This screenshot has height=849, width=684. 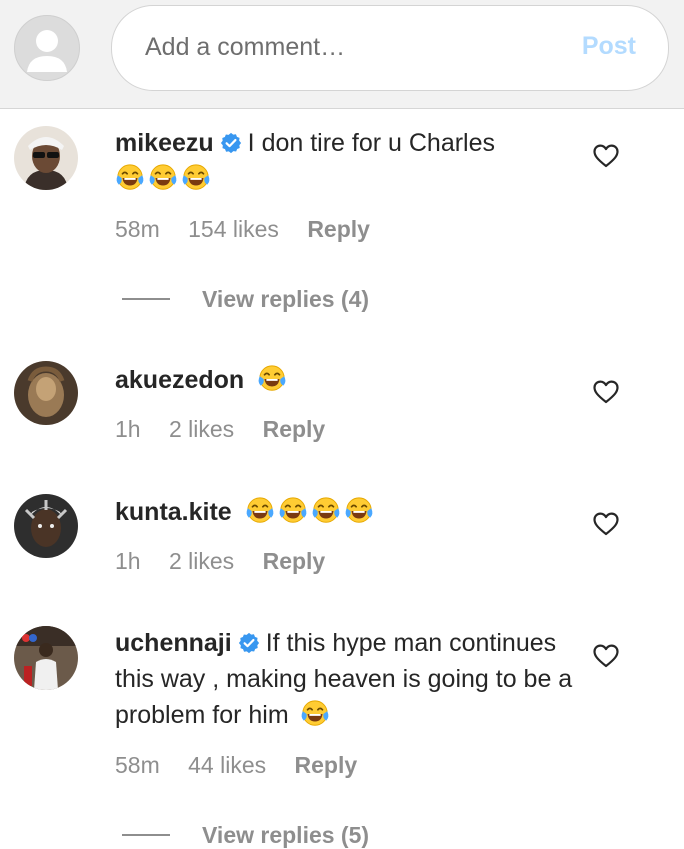 What do you see at coordinates (371, 143) in the screenshot?
I see `comment-message: I don tire for u Charles` at bounding box center [371, 143].